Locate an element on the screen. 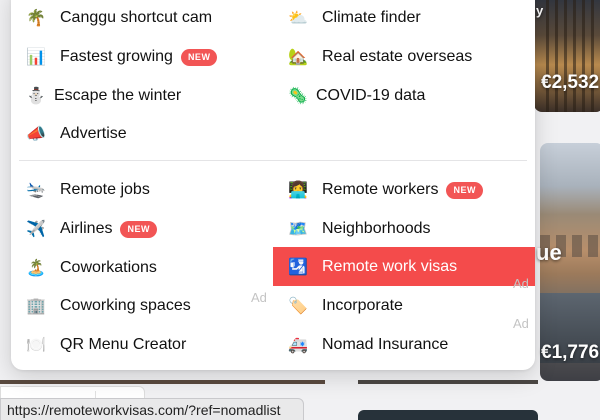  island-icon: 🏝️ is located at coordinates (36, 268).